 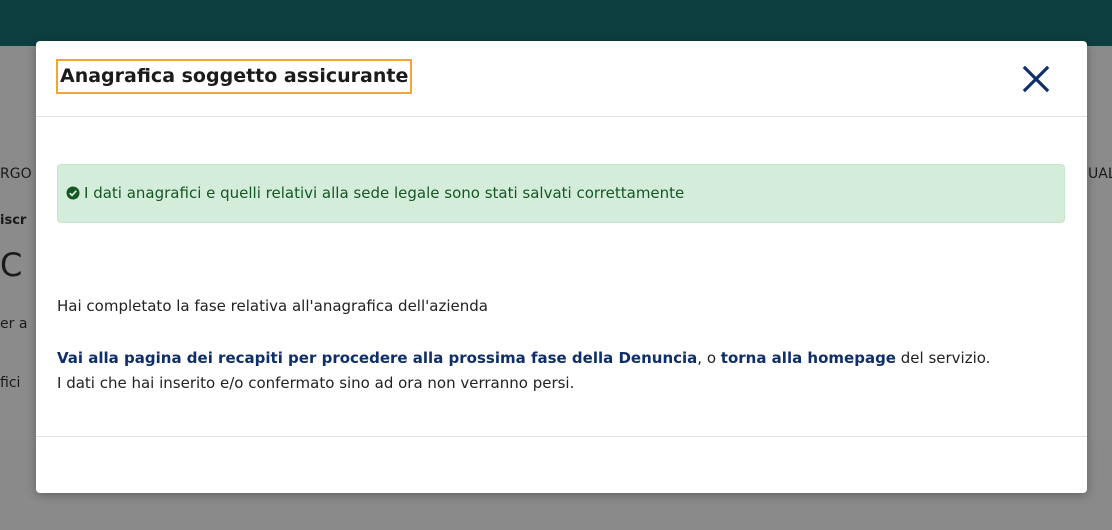 What do you see at coordinates (16, 174) in the screenshot?
I see `background-text-fragment: RGO` at bounding box center [16, 174].